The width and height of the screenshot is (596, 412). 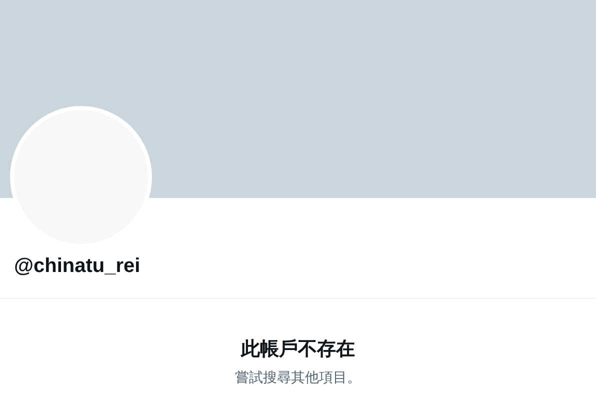 What do you see at coordinates (77, 266) in the screenshot?
I see `profile-handle: @chinatu_rei` at bounding box center [77, 266].